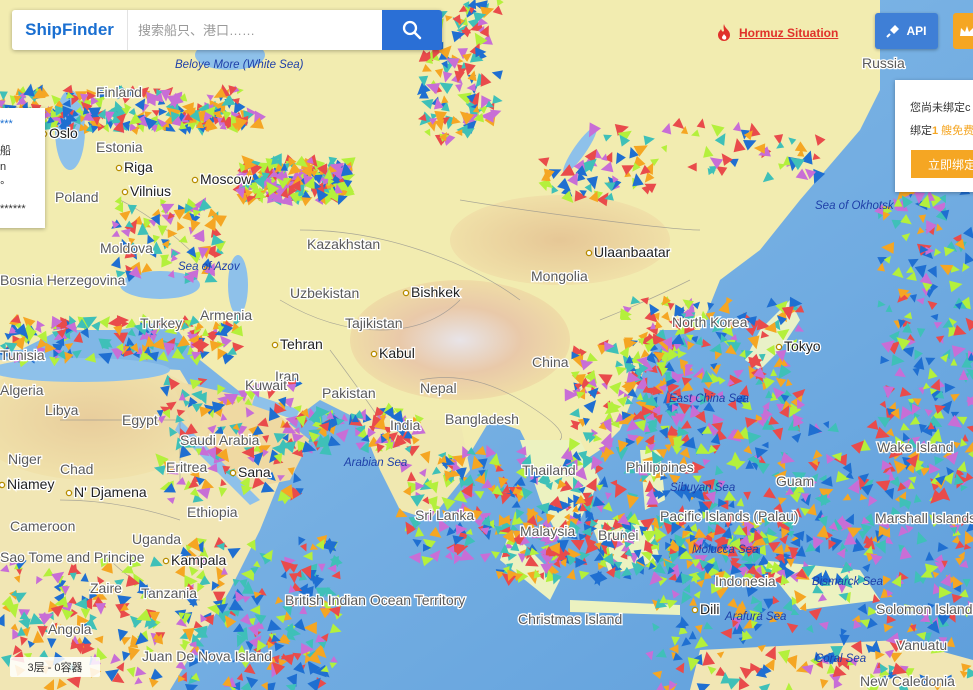  Describe the element at coordinates (119, 92) in the screenshot. I see `country-label: Finland` at that location.